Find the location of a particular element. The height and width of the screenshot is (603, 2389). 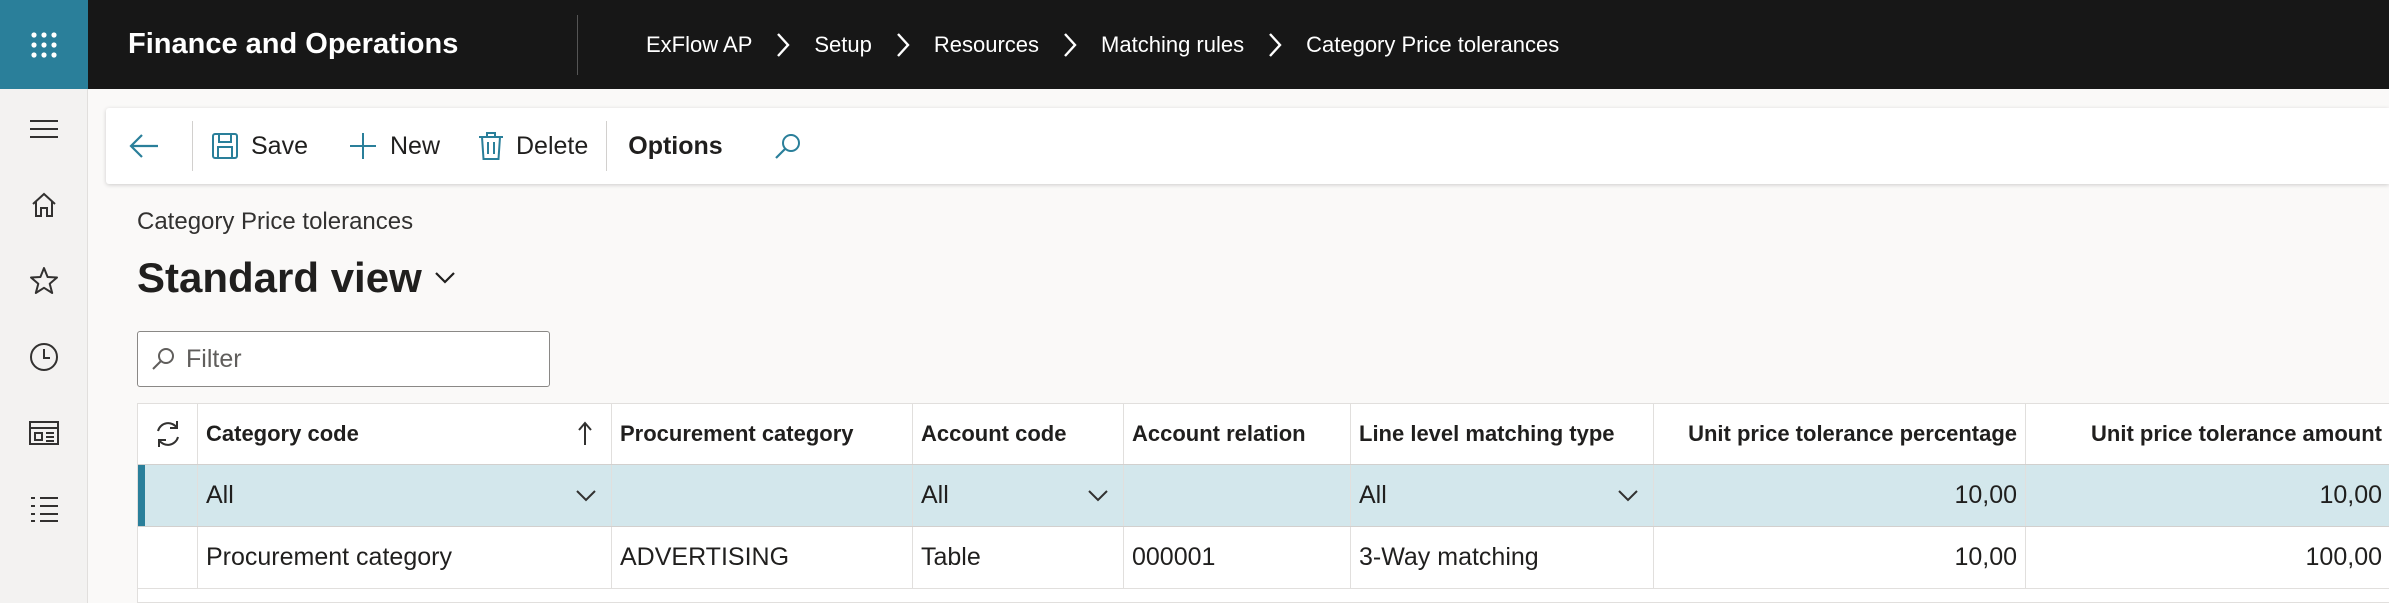

breadcrumb-setup: Setup is located at coordinates (843, 45).